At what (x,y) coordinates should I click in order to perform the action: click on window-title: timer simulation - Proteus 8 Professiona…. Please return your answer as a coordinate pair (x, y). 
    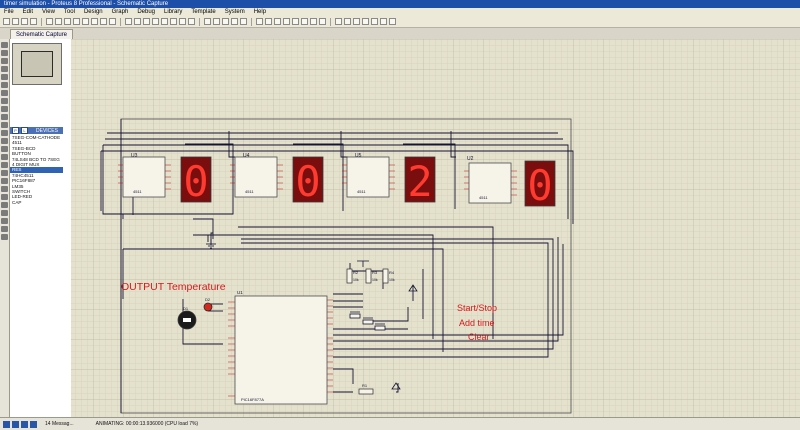
    Looking at the image, I should click on (400, 4).